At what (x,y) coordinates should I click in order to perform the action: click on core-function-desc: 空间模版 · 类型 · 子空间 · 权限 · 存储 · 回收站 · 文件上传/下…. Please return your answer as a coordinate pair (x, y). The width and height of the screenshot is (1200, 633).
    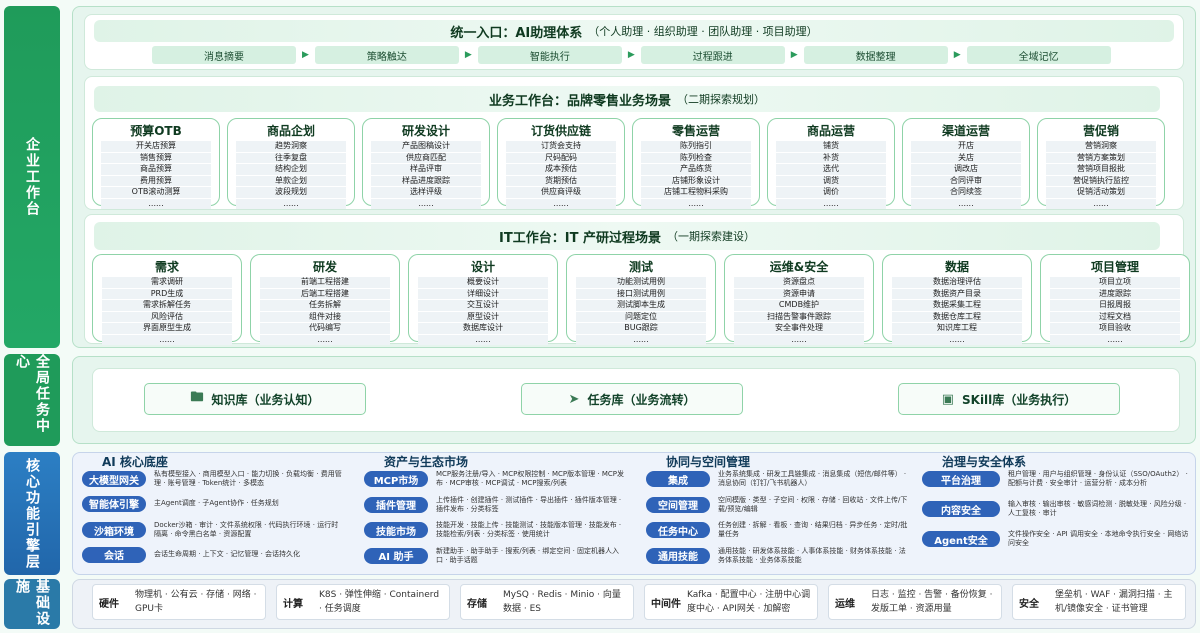
    Looking at the image, I should click on (813, 504).